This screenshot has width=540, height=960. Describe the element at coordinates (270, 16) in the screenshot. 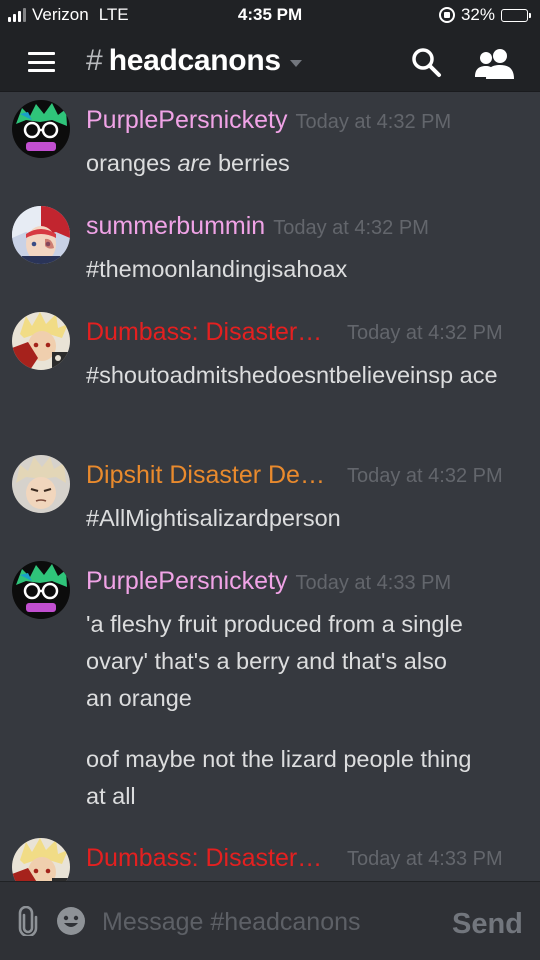

I see `status-bar: Verizon LTE 4:35 PM 32%` at that location.